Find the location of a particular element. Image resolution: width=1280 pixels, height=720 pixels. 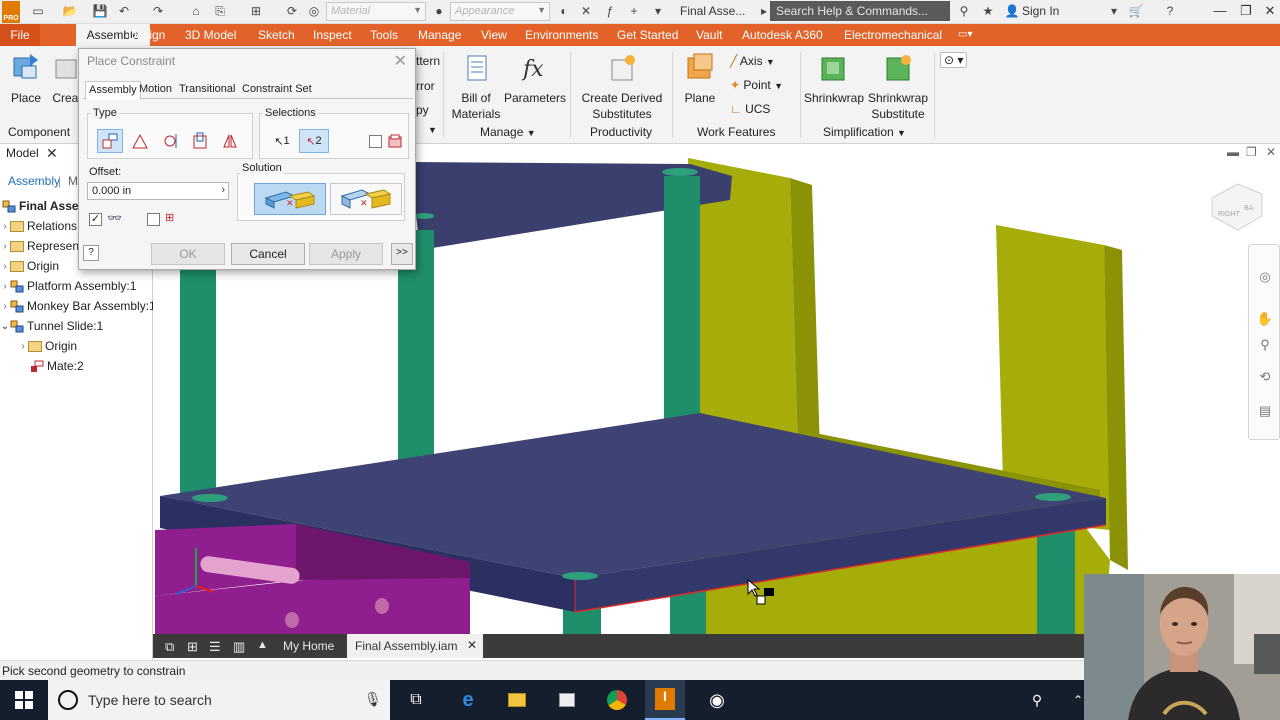

zoom-icon: ⚲ is located at coordinates (1265, 346).